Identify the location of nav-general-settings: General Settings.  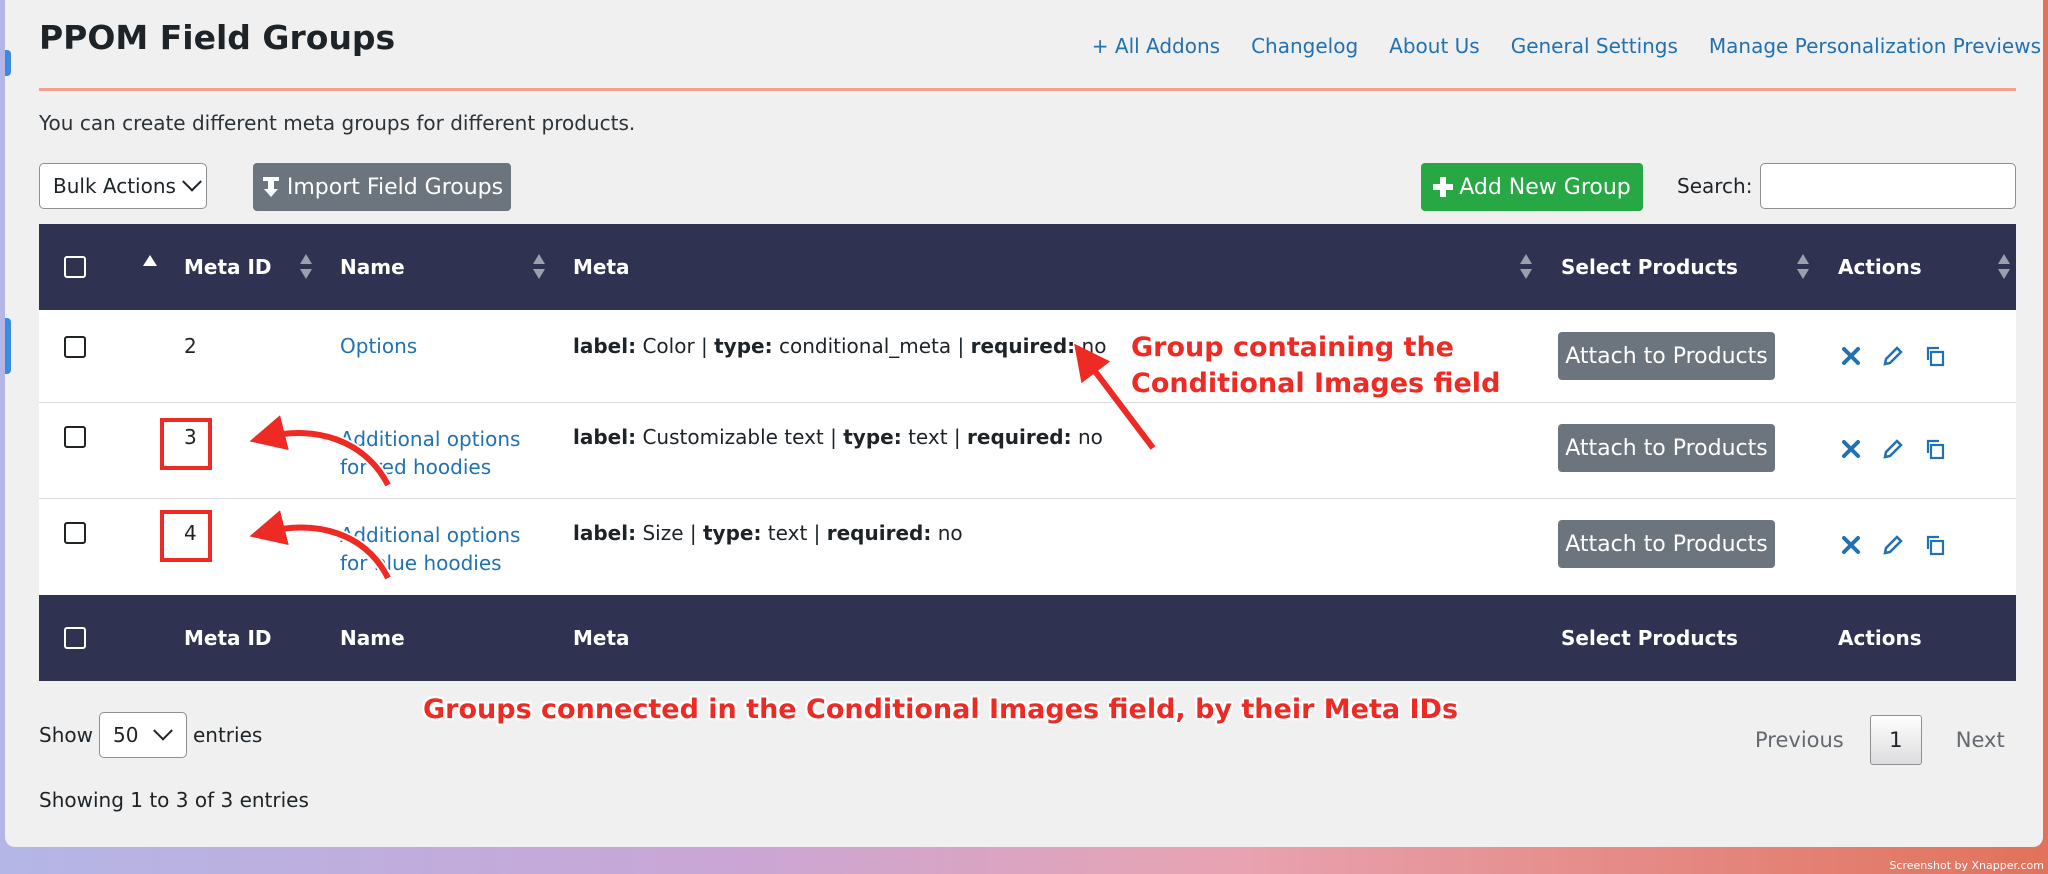
(1594, 46).